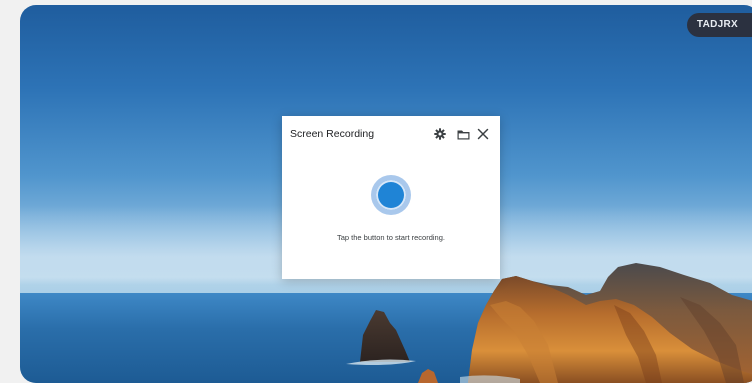  What do you see at coordinates (440, 134) in the screenshot?
I see `gear-icon` at bounding box center [440, 134].